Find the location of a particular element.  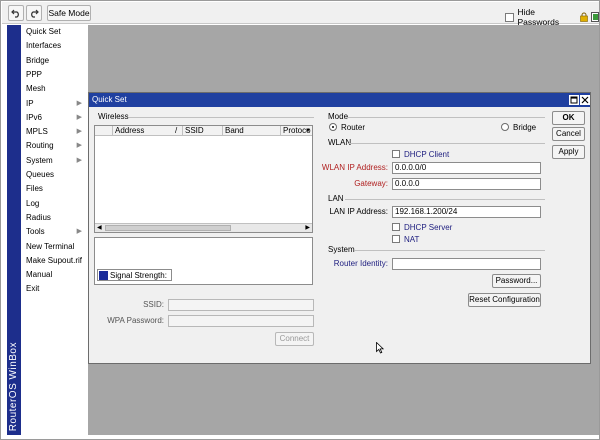

dhcp-server-label: DHCP Server is located at coordinates (428, 227).